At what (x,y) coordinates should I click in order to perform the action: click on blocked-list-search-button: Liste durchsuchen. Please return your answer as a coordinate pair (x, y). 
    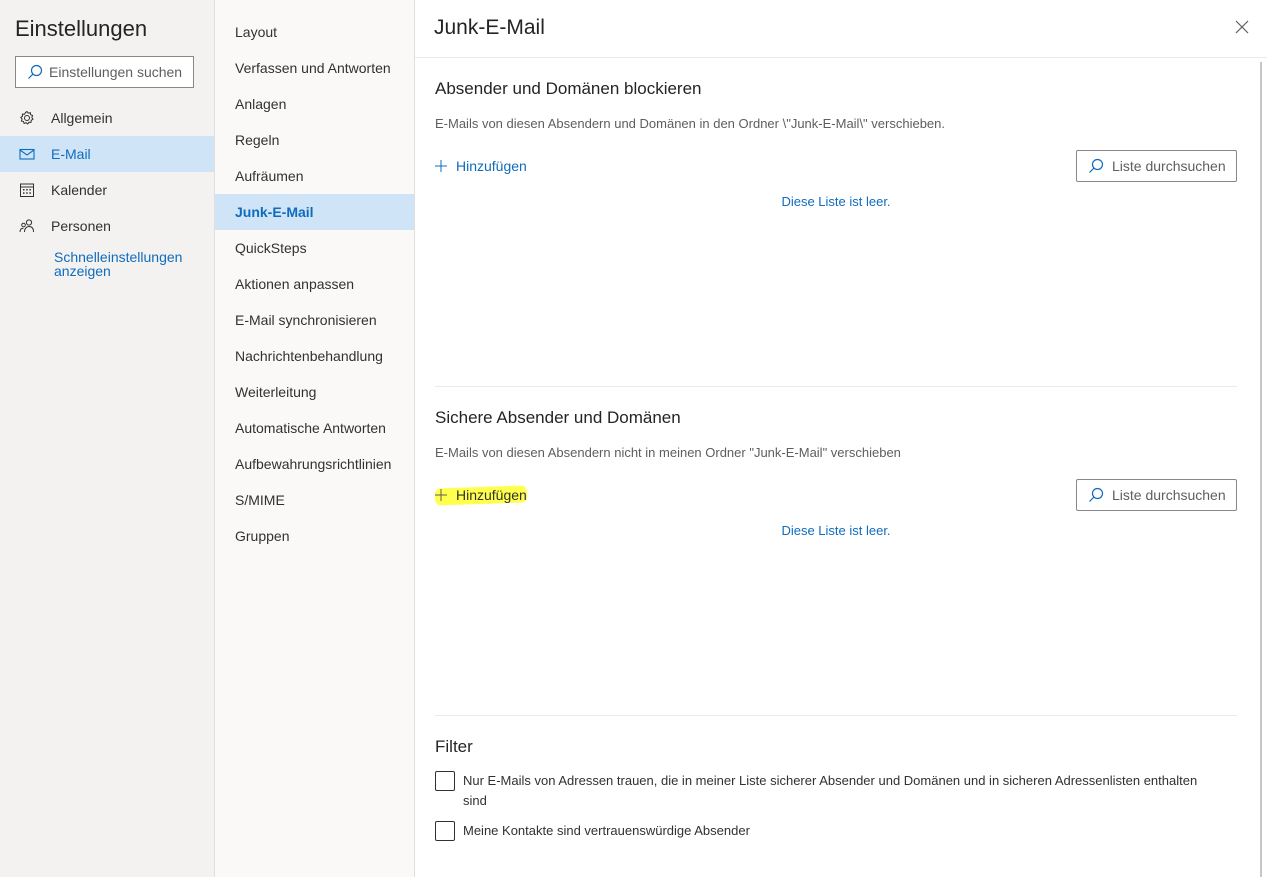
    Looking at the image, I should click on (1156, 166).